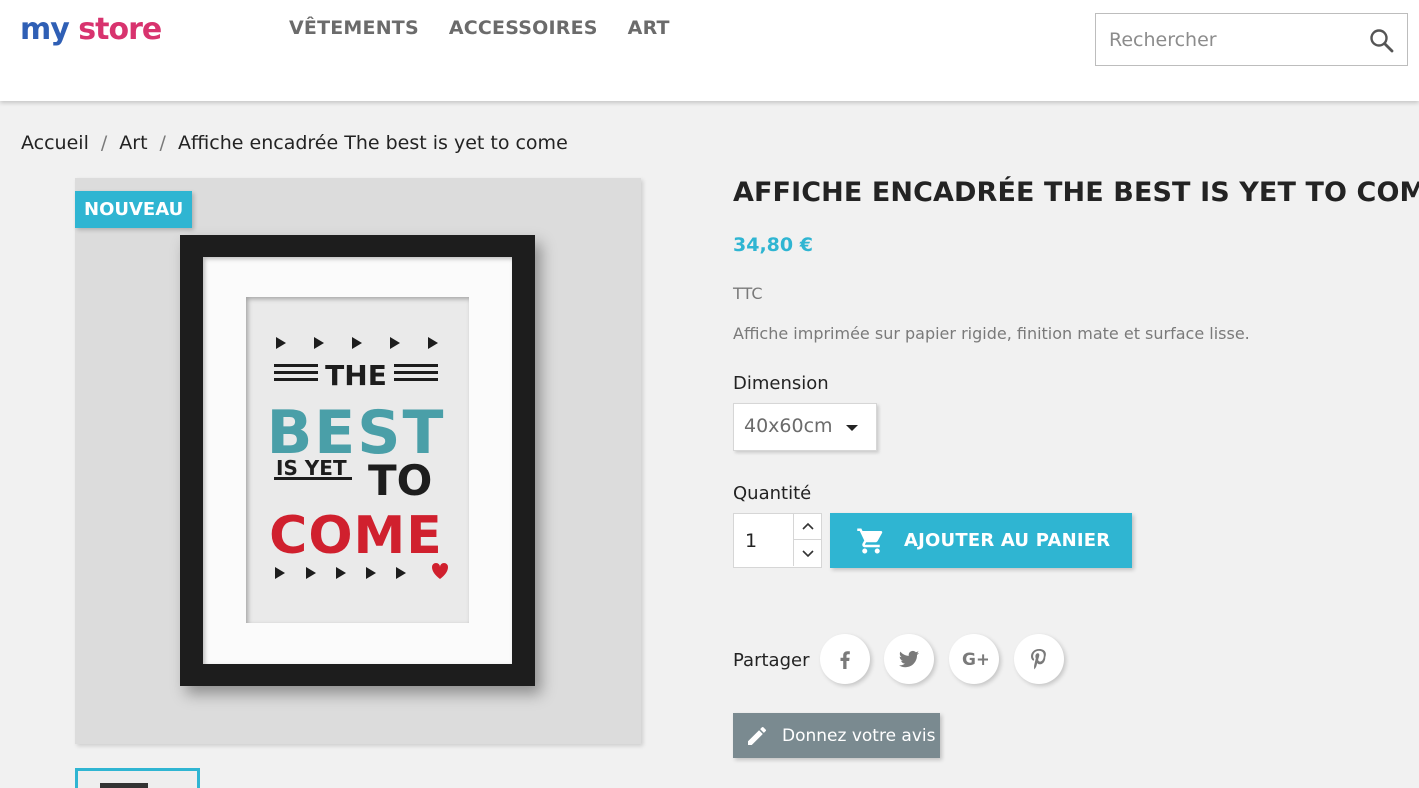  Describe the element at coordinates (788, 426) in the screenshot. I see `dimension-value: 40x60cm` at that location.